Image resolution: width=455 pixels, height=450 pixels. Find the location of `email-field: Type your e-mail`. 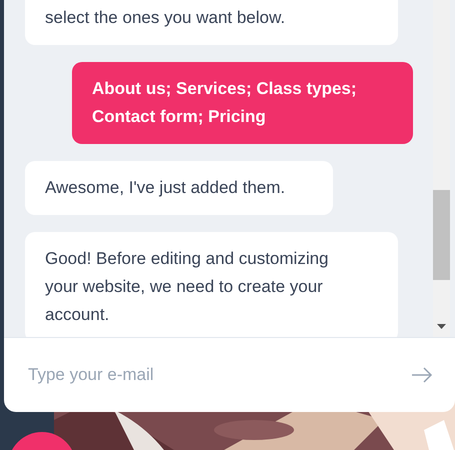

email-field: Type your e-mail is located at coordinates (219, 375).